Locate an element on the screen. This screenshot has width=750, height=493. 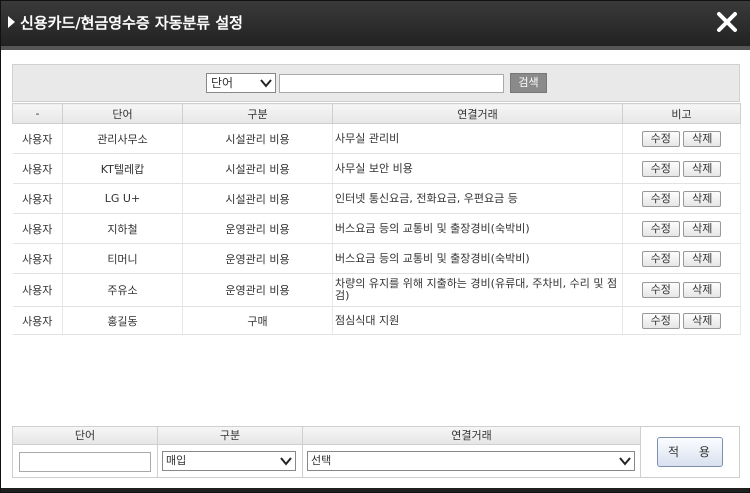
row-word: 관리사무소 is located at coordinates (122, 138).